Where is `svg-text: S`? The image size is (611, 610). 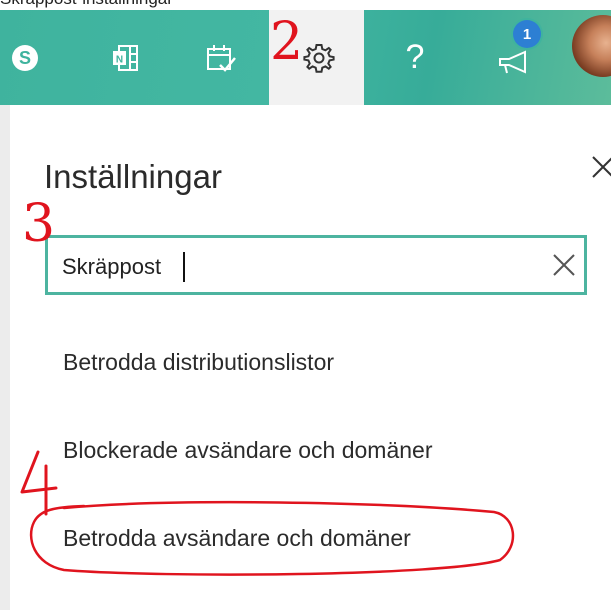 svg-text: S is located at coordinates (25, 58).